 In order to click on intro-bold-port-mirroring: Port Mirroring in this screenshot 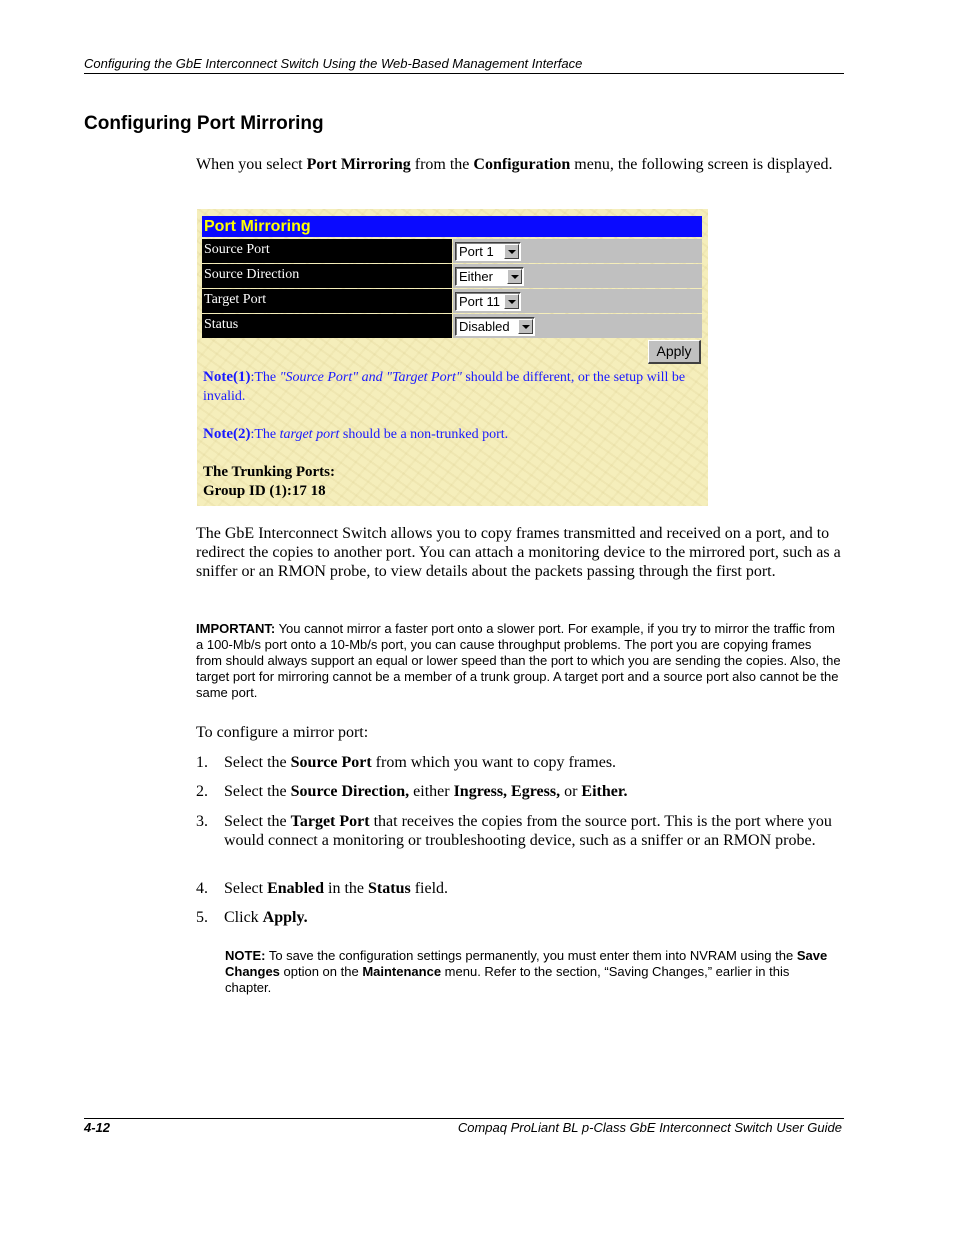, I will do `click(358, 164)`.